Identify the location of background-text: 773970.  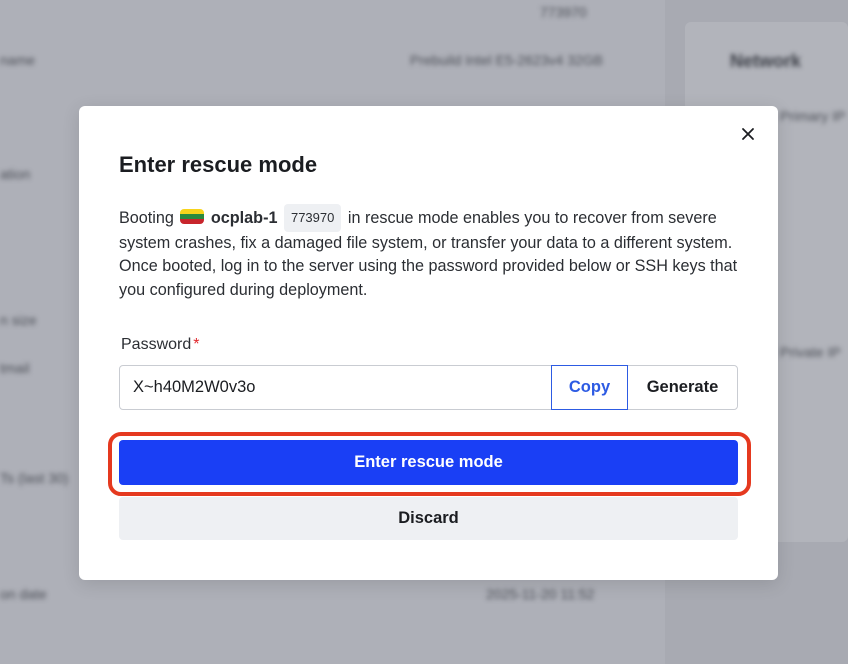
(563, 12).